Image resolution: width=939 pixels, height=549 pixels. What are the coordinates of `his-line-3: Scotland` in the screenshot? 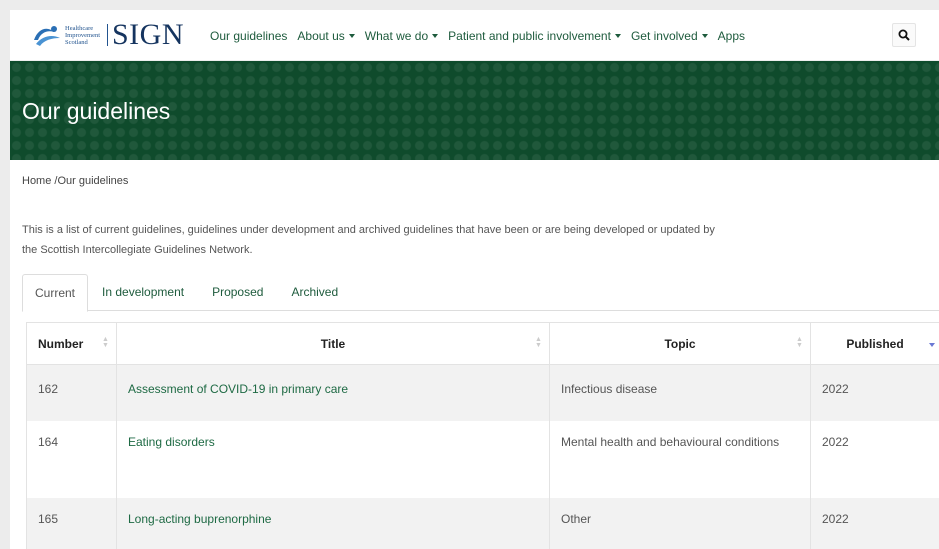 It's located at (76, 42).